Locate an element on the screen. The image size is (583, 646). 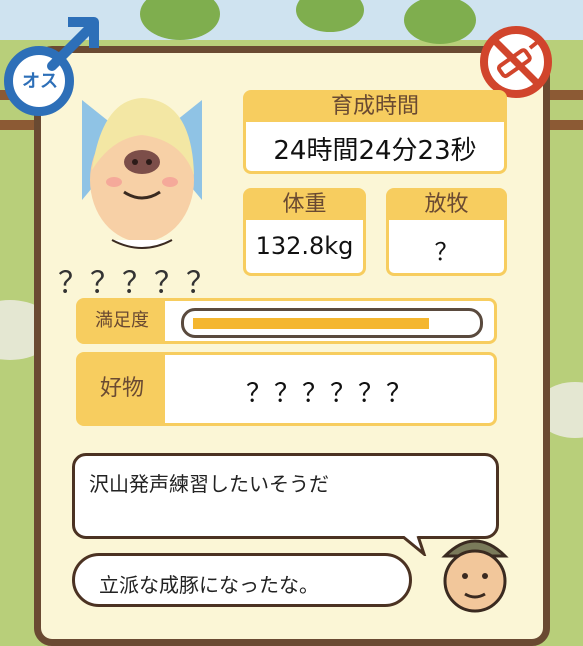
farmer-character-icon is located at coordinates (475, 576).